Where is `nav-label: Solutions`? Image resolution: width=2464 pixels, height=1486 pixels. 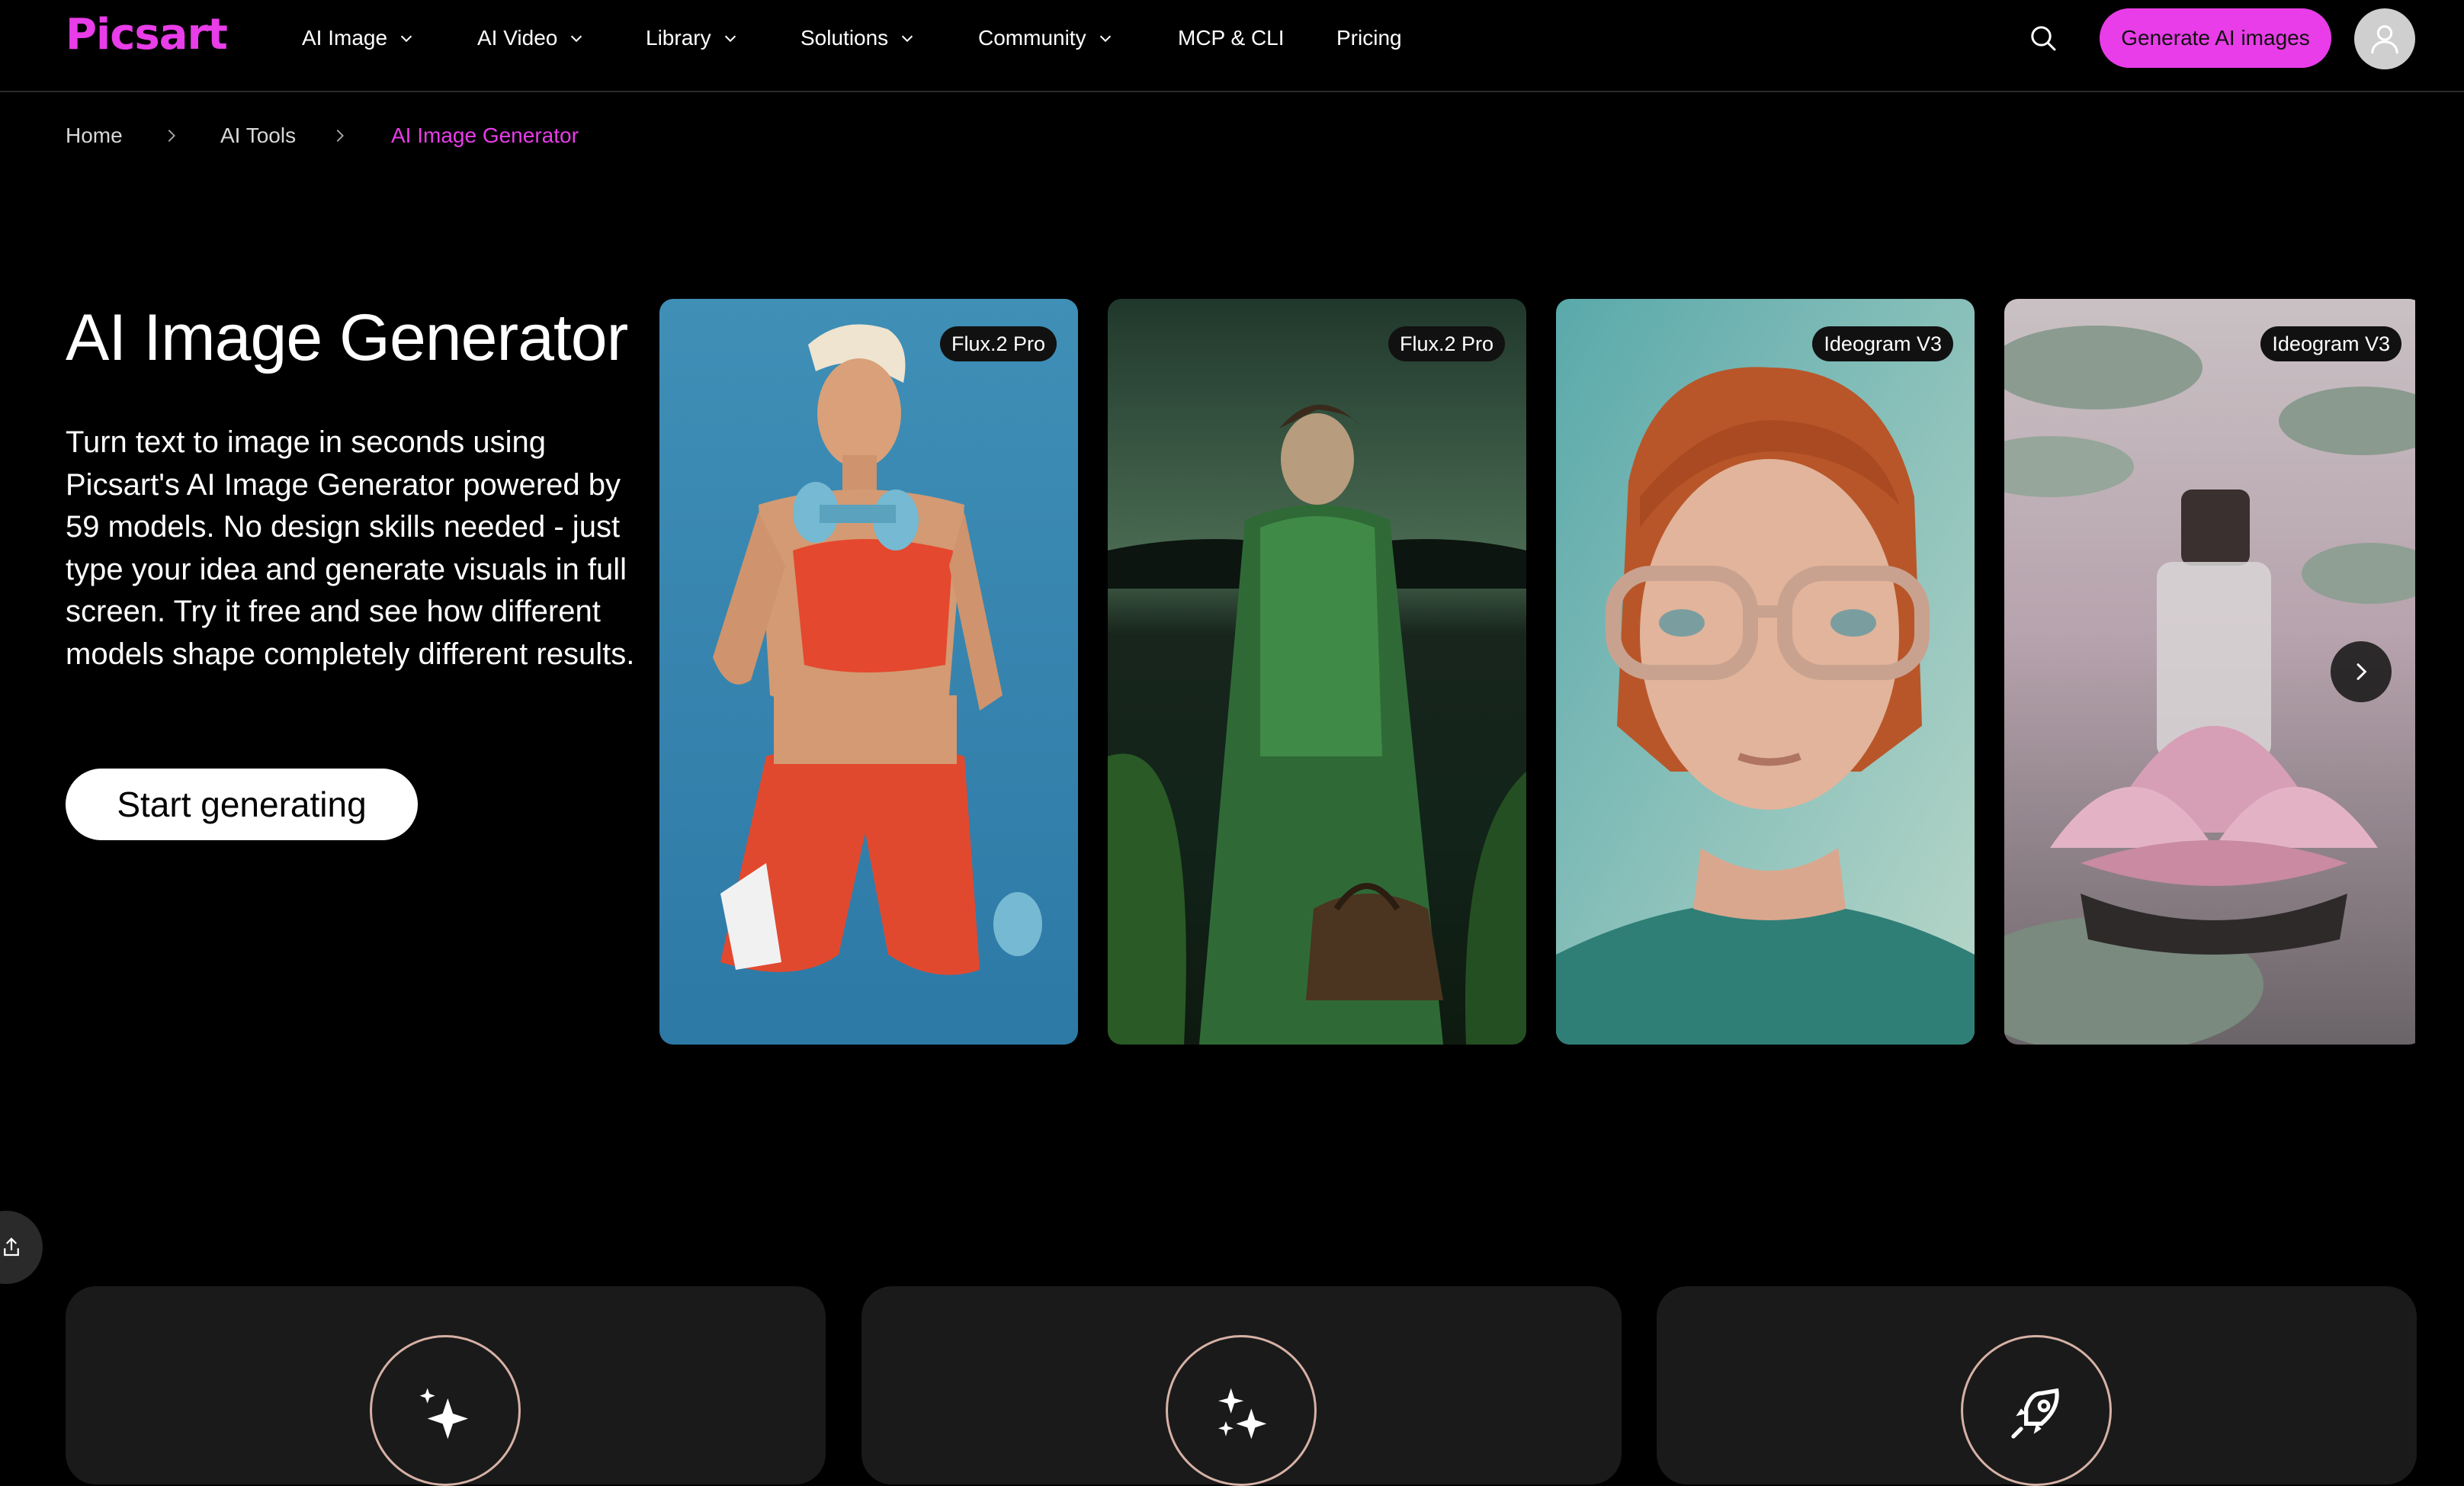
nav-label: Solutions is located at coordinates (845, 38).